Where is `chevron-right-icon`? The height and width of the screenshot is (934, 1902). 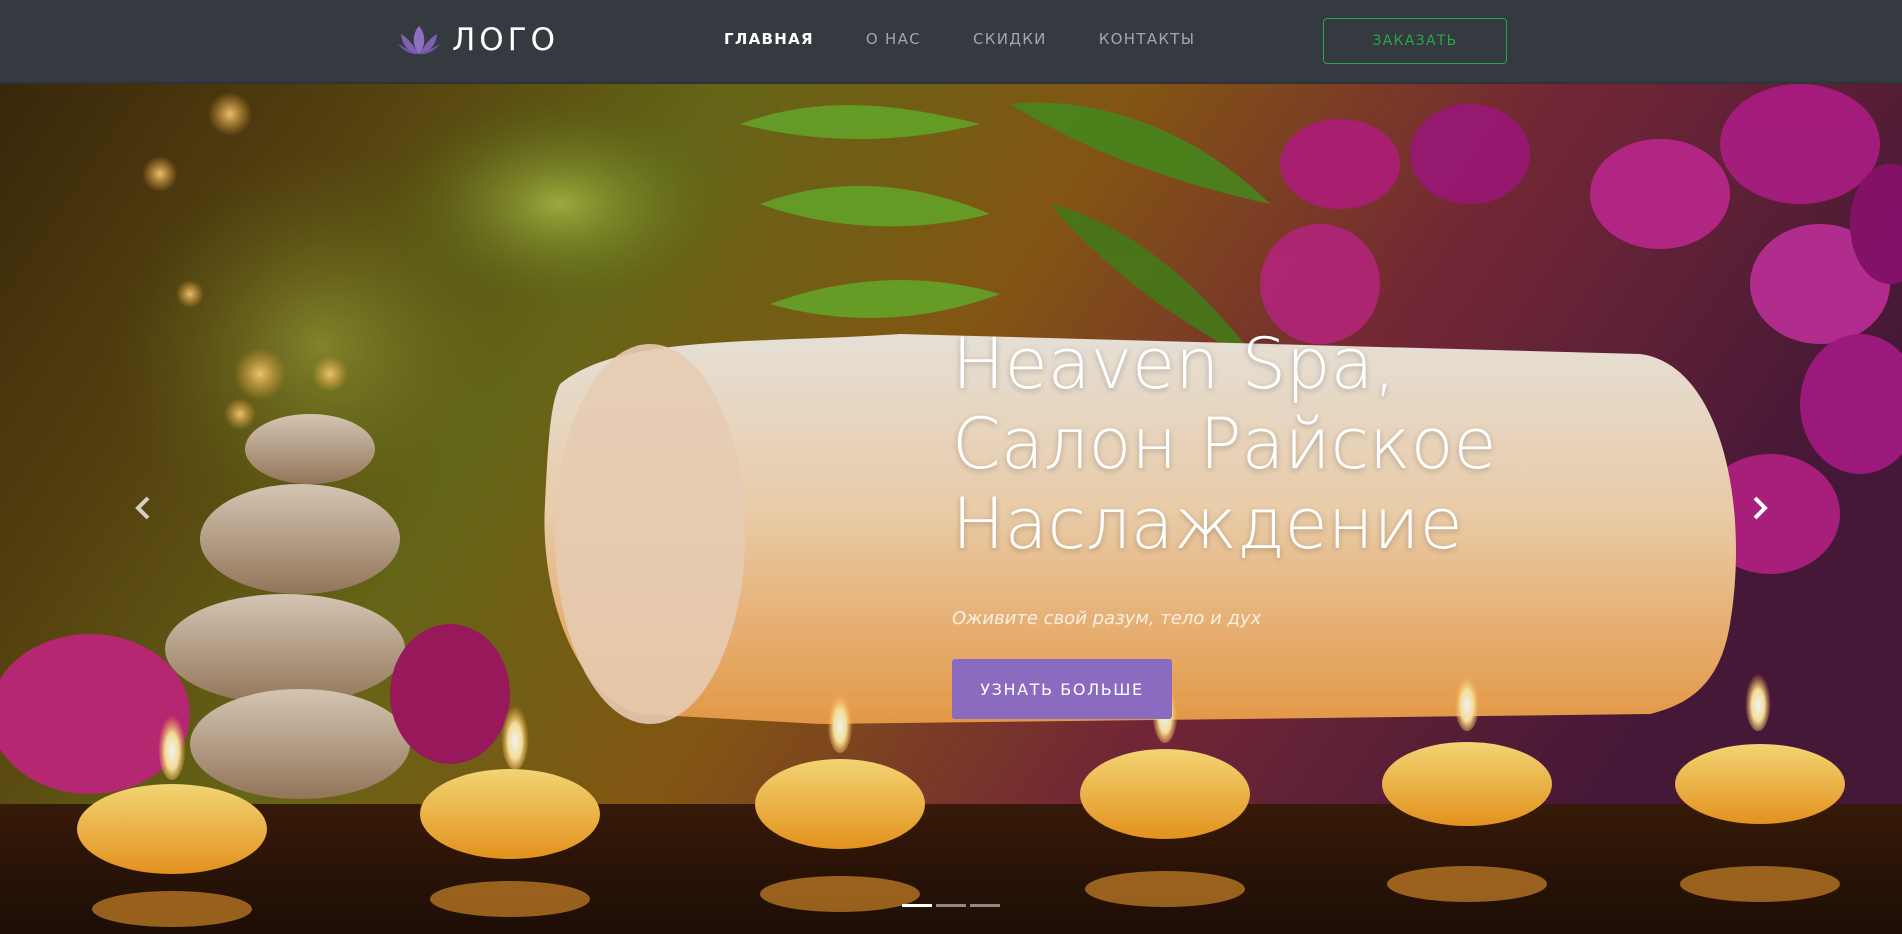 chevron-right-icon is located at coordinates (1760, 508).